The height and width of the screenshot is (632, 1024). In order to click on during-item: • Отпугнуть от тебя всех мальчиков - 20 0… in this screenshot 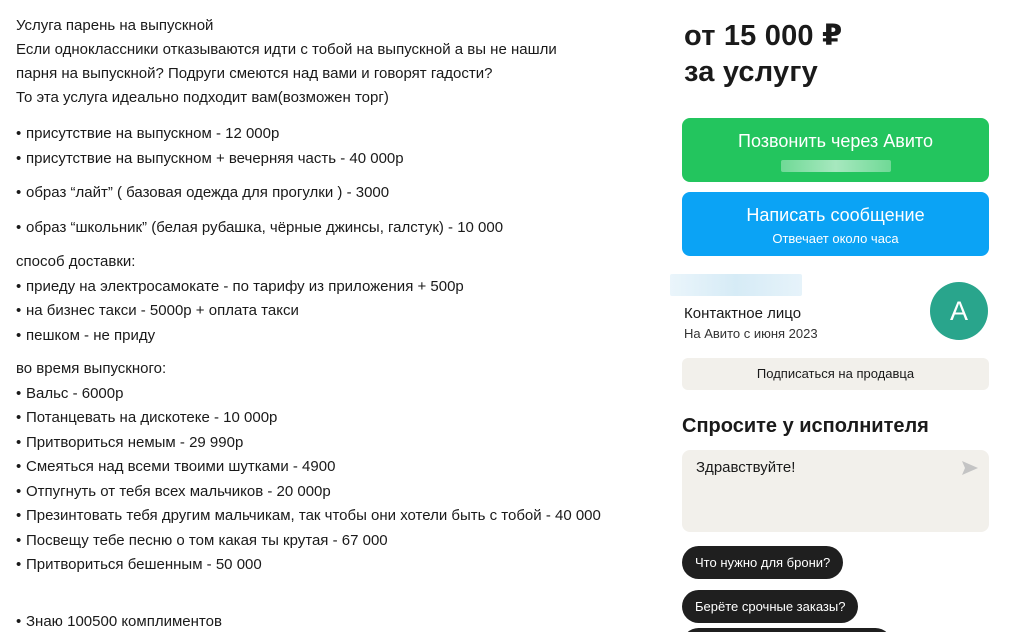, I will do `click(173, 491)`.